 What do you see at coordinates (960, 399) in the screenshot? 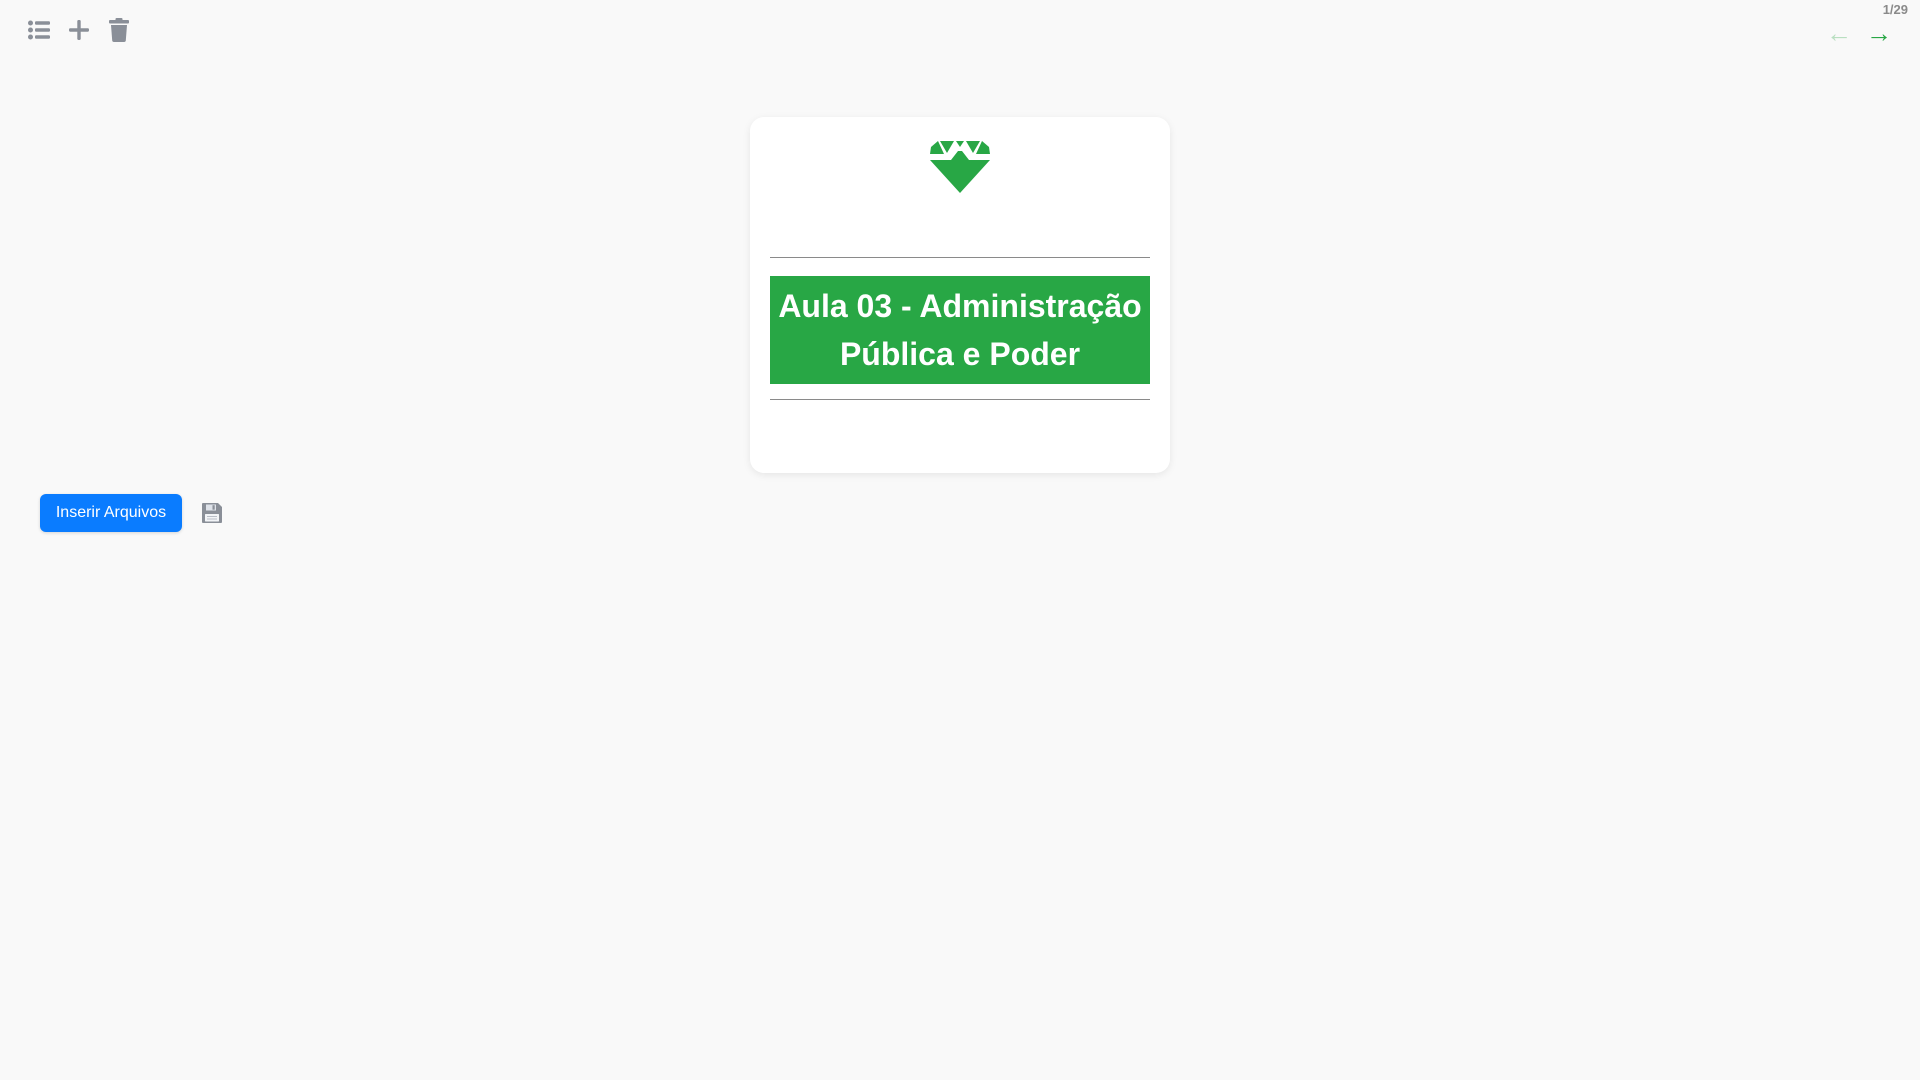
I see `bottom-divider` at bounding box center [960, 399].